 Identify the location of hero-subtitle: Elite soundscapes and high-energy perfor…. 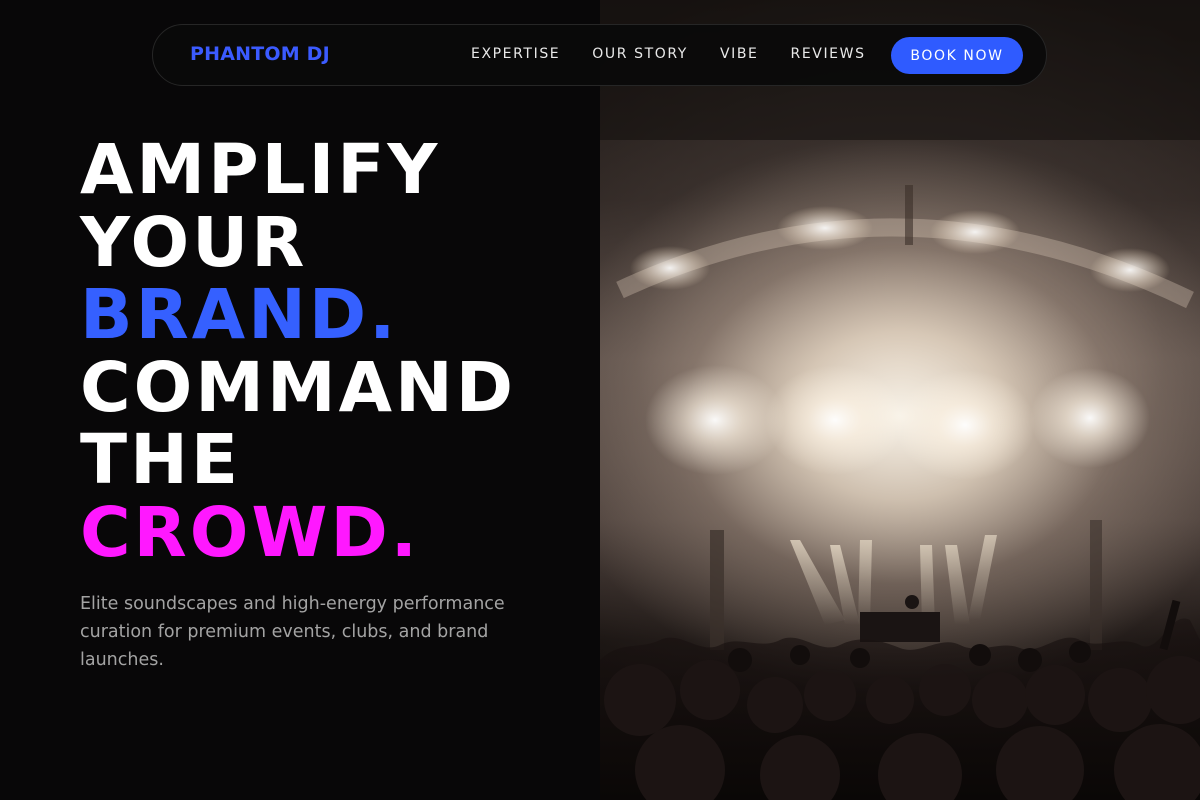
(292, 632).